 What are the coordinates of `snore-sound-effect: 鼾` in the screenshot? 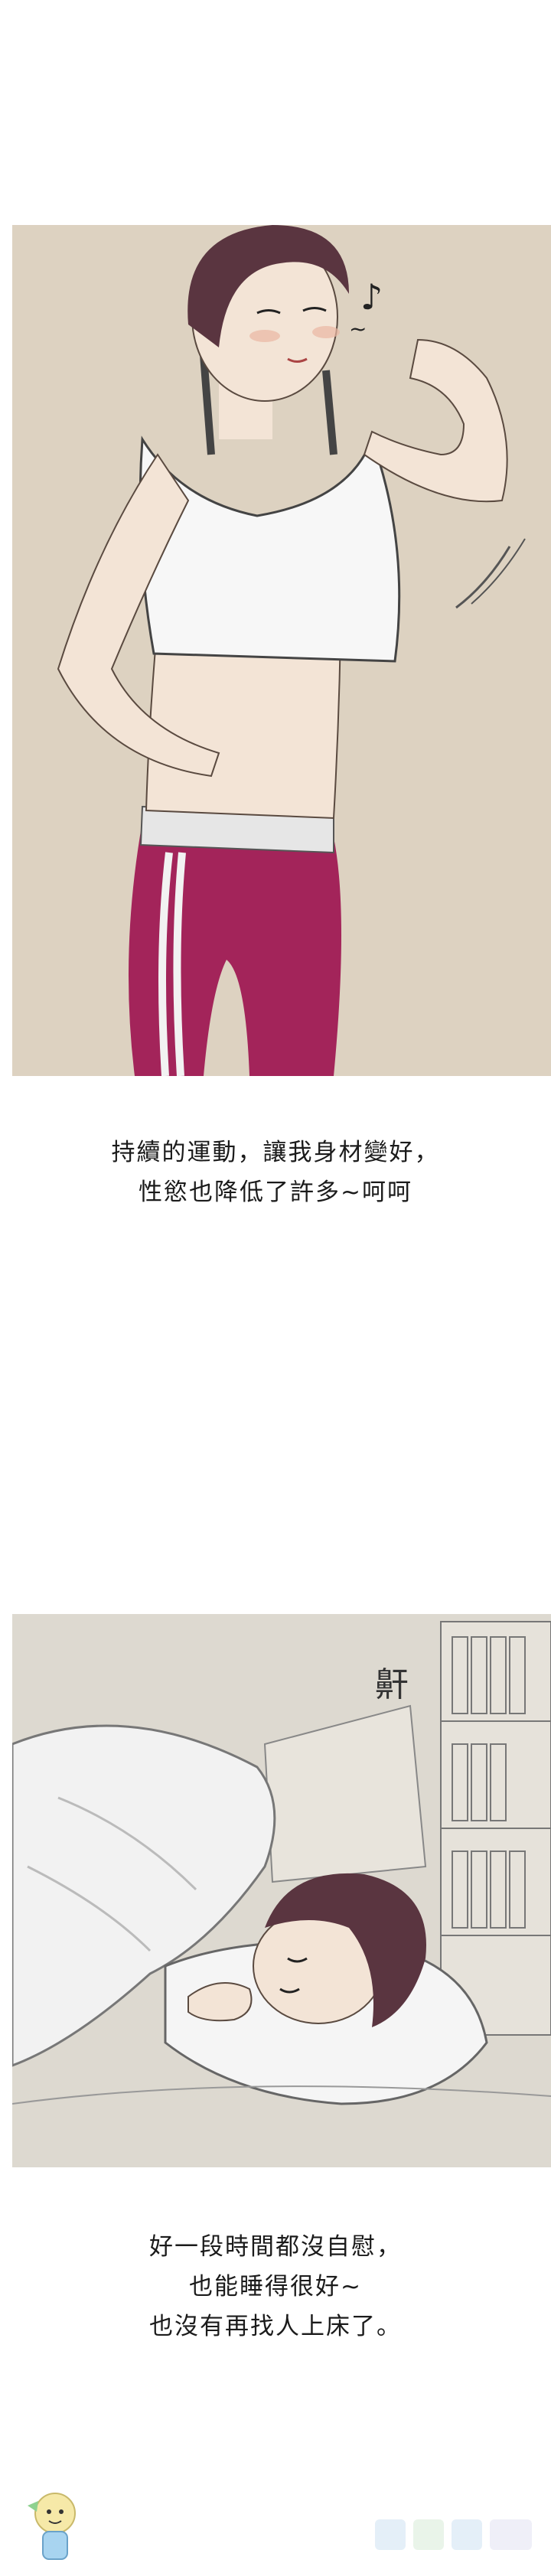 It's located at (392, 1684).